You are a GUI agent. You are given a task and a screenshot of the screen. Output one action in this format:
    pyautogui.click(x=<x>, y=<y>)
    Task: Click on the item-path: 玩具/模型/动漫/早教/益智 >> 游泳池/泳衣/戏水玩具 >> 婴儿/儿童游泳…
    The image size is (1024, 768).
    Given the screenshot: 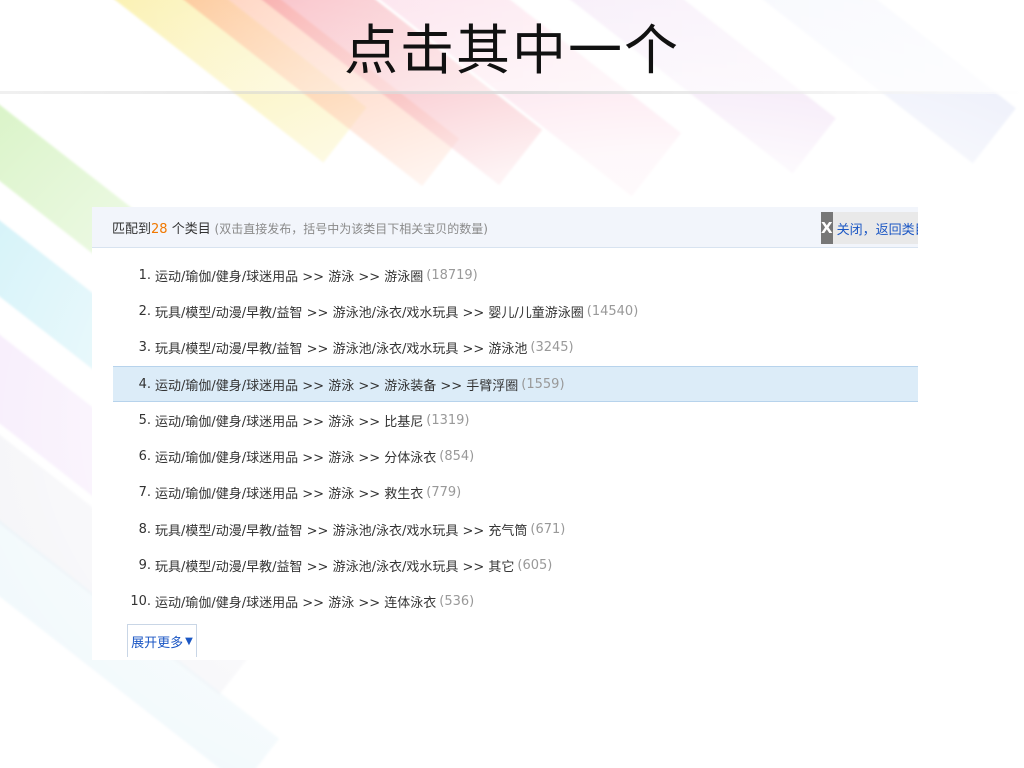 What is the action you would take?
    pyautogui.click(x=369, y=313)
    